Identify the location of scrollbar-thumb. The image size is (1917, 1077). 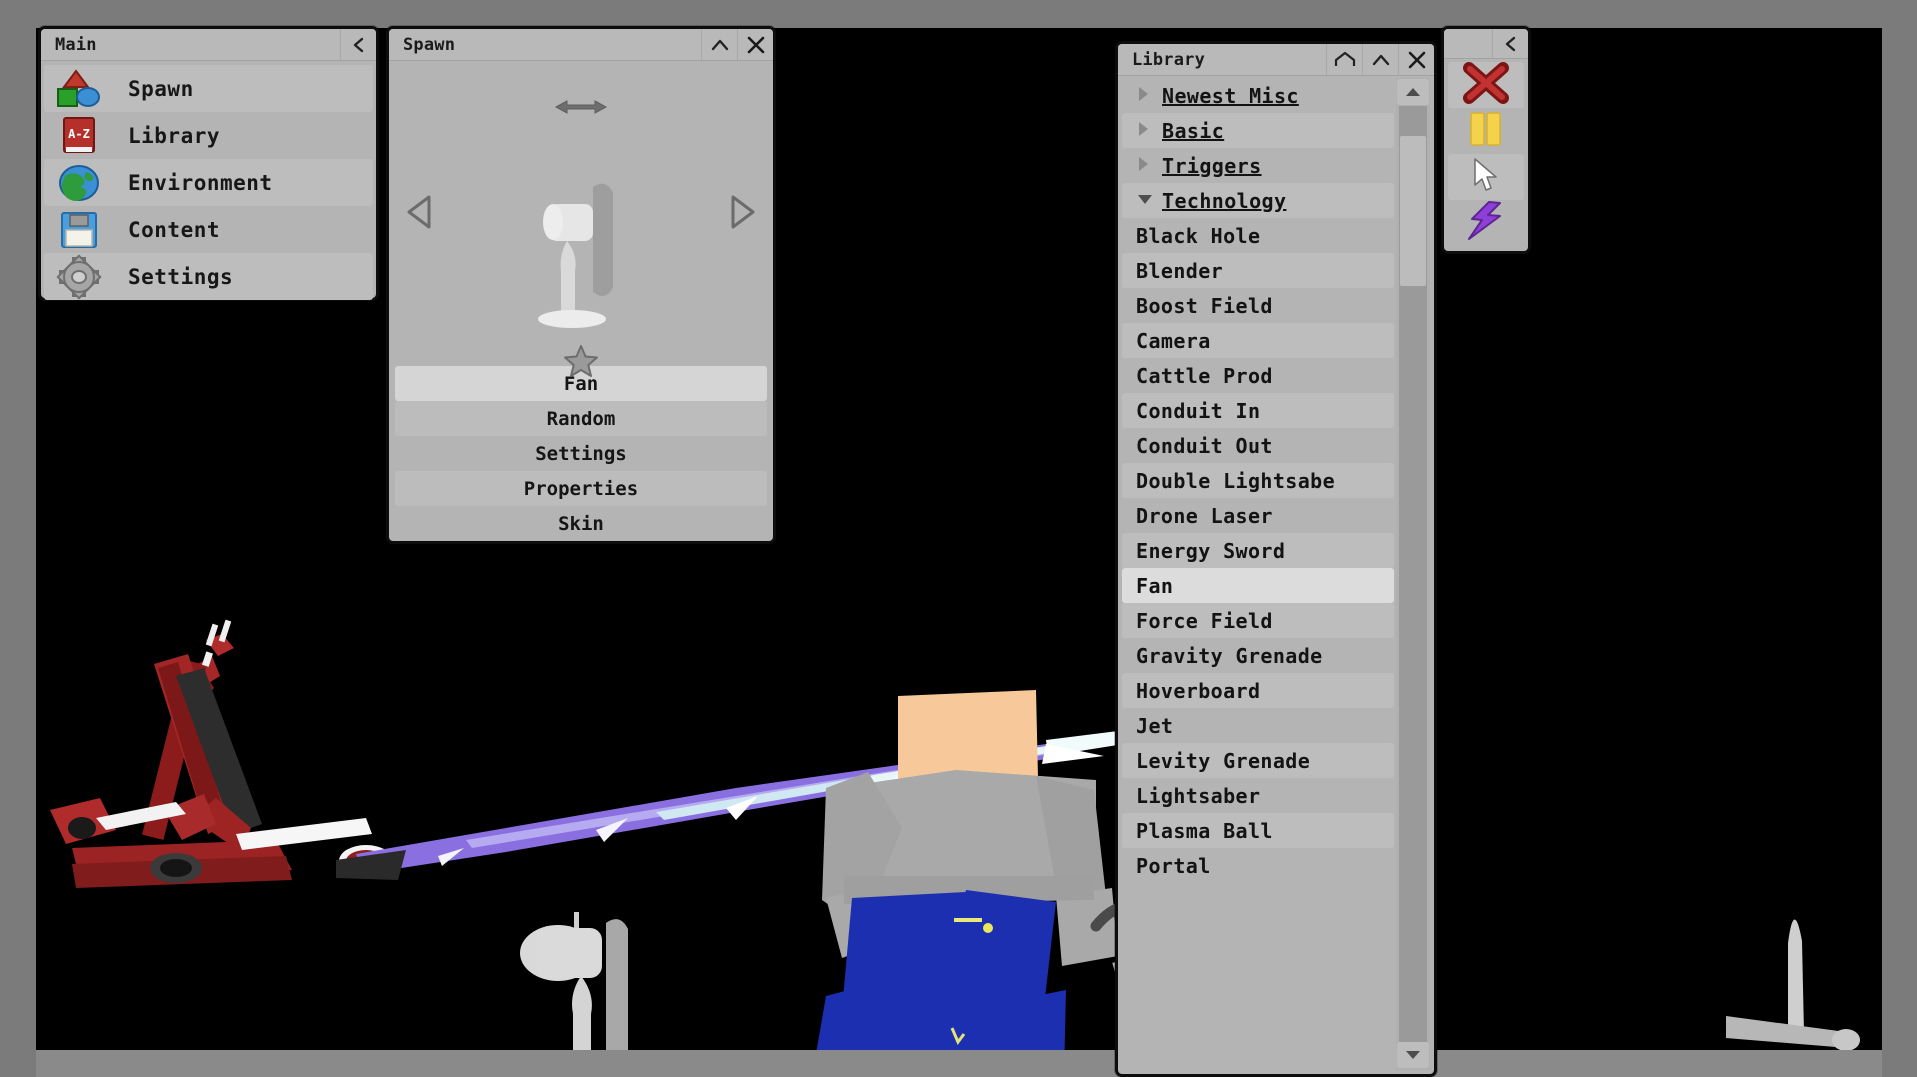
(1413, 211).